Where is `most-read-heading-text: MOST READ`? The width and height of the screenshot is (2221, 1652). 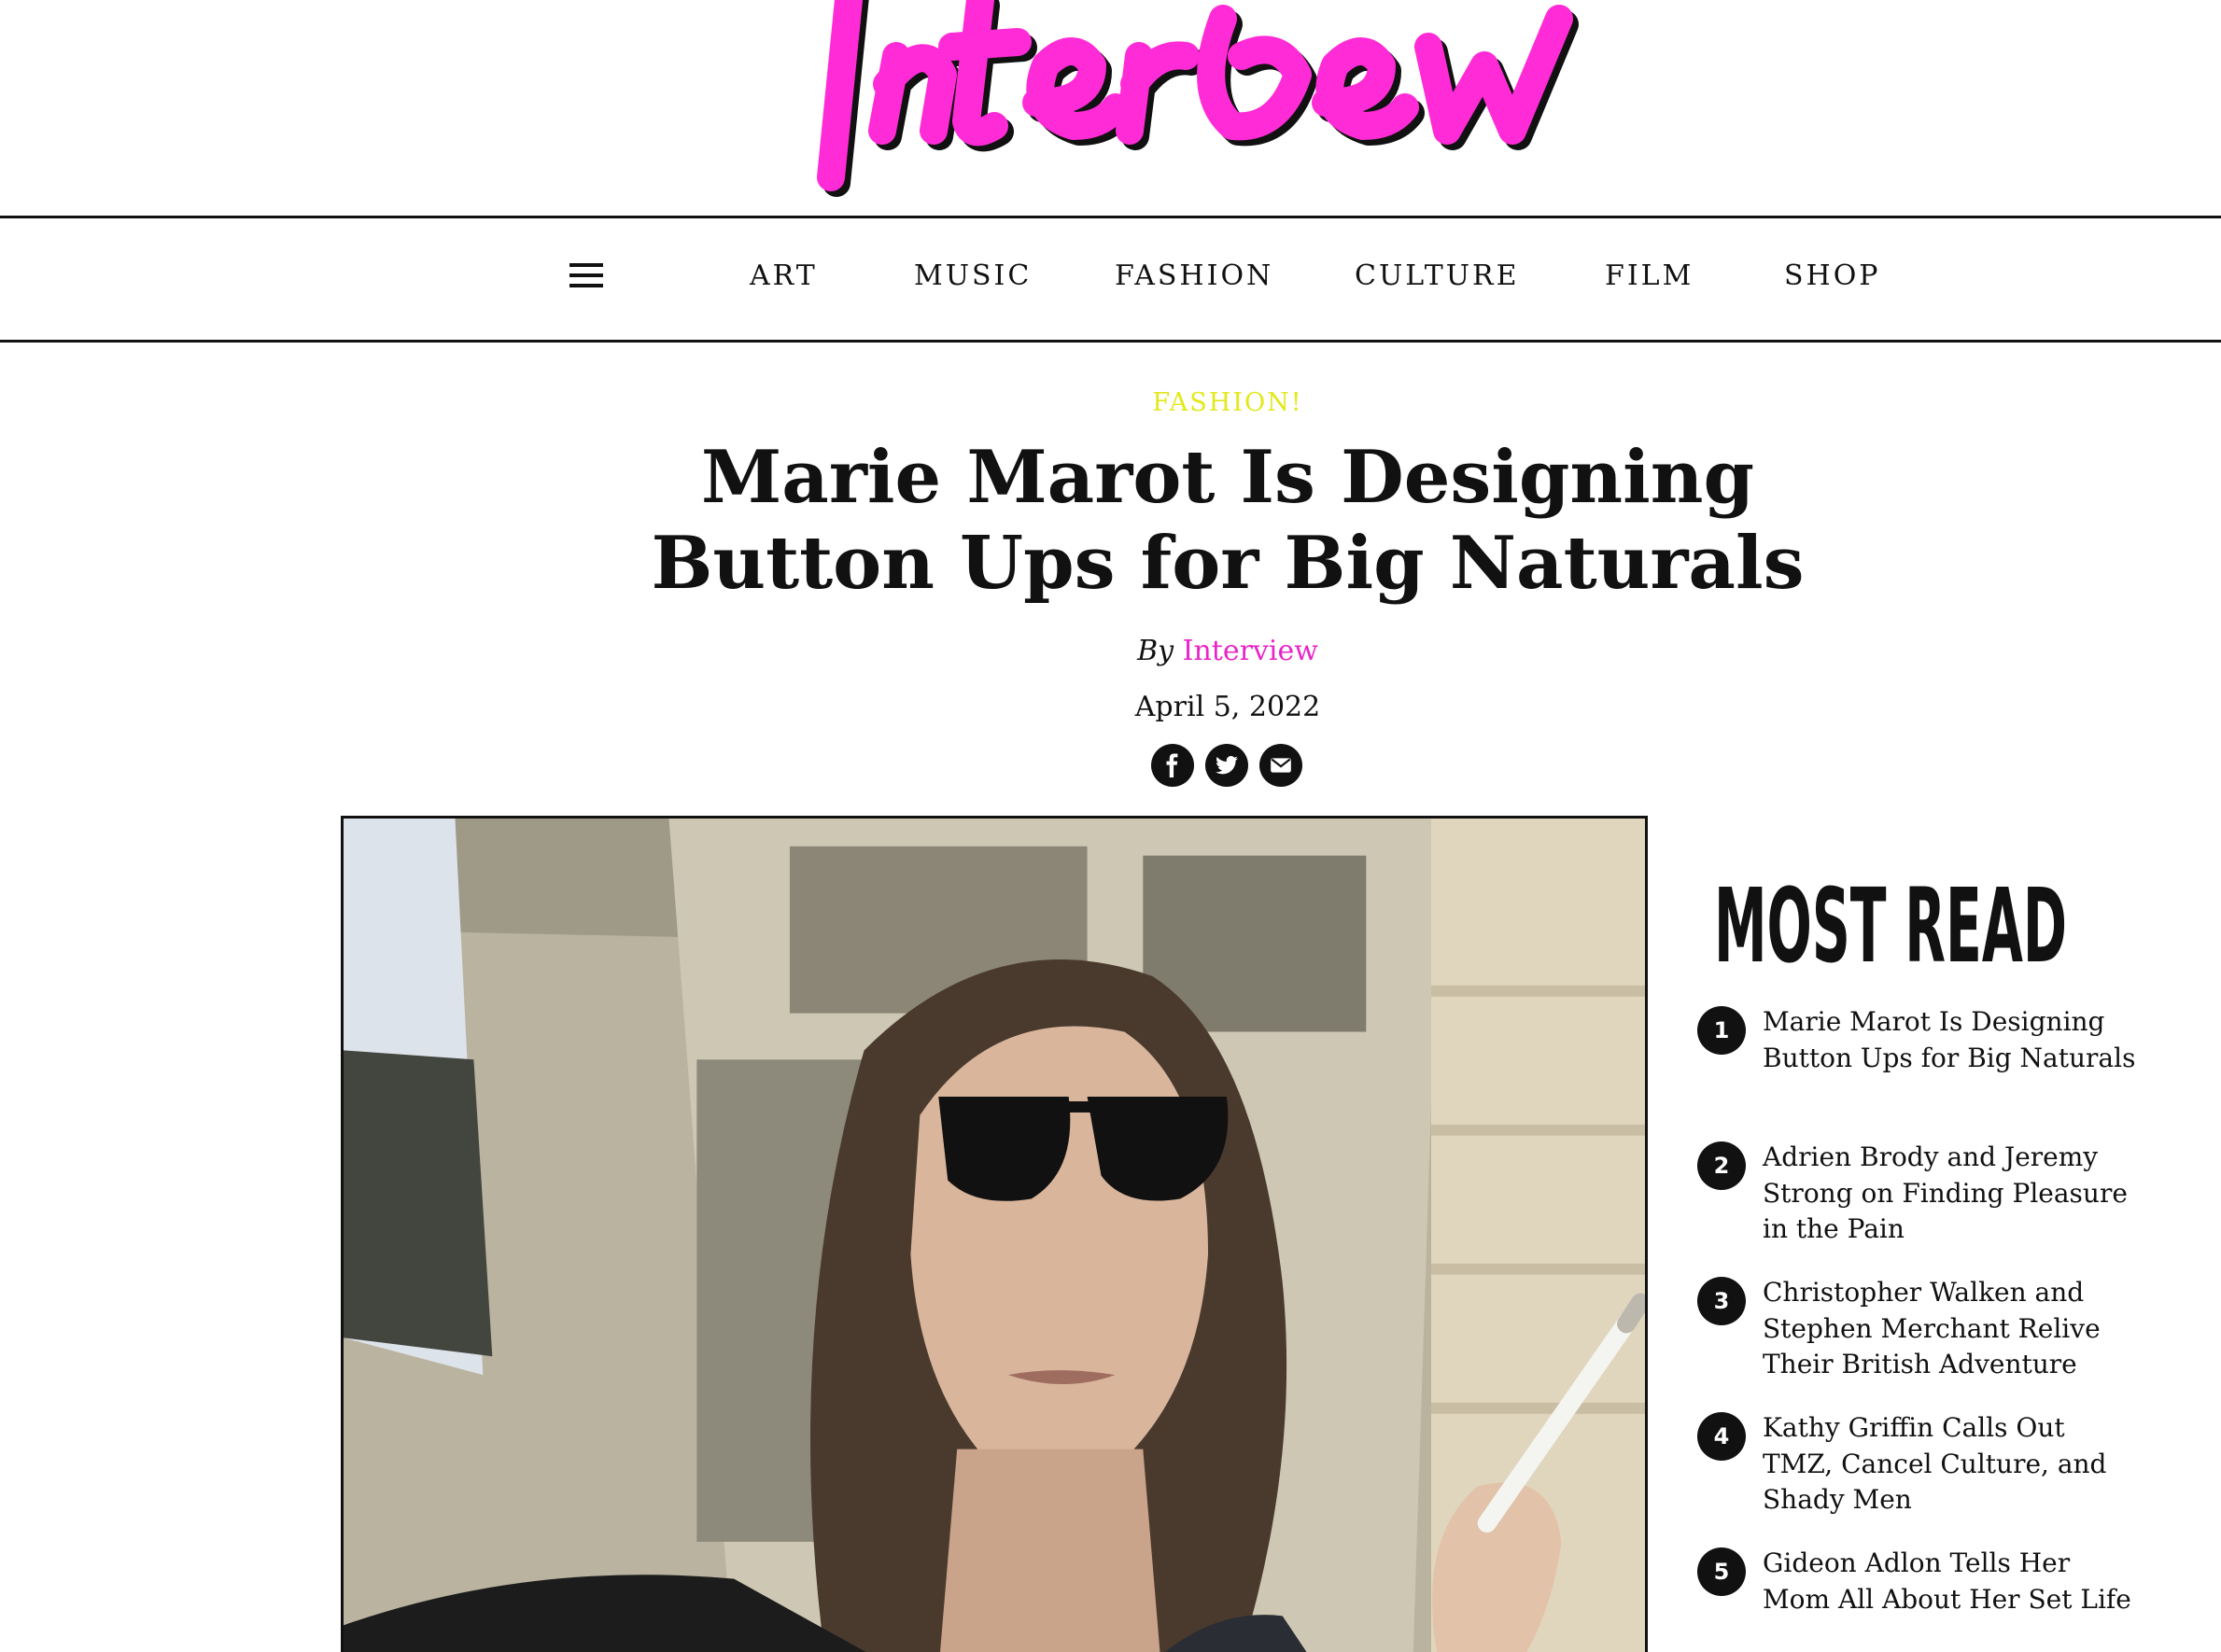 most-read-heading-text: MOST READ is located at coordinates (1890, 924).